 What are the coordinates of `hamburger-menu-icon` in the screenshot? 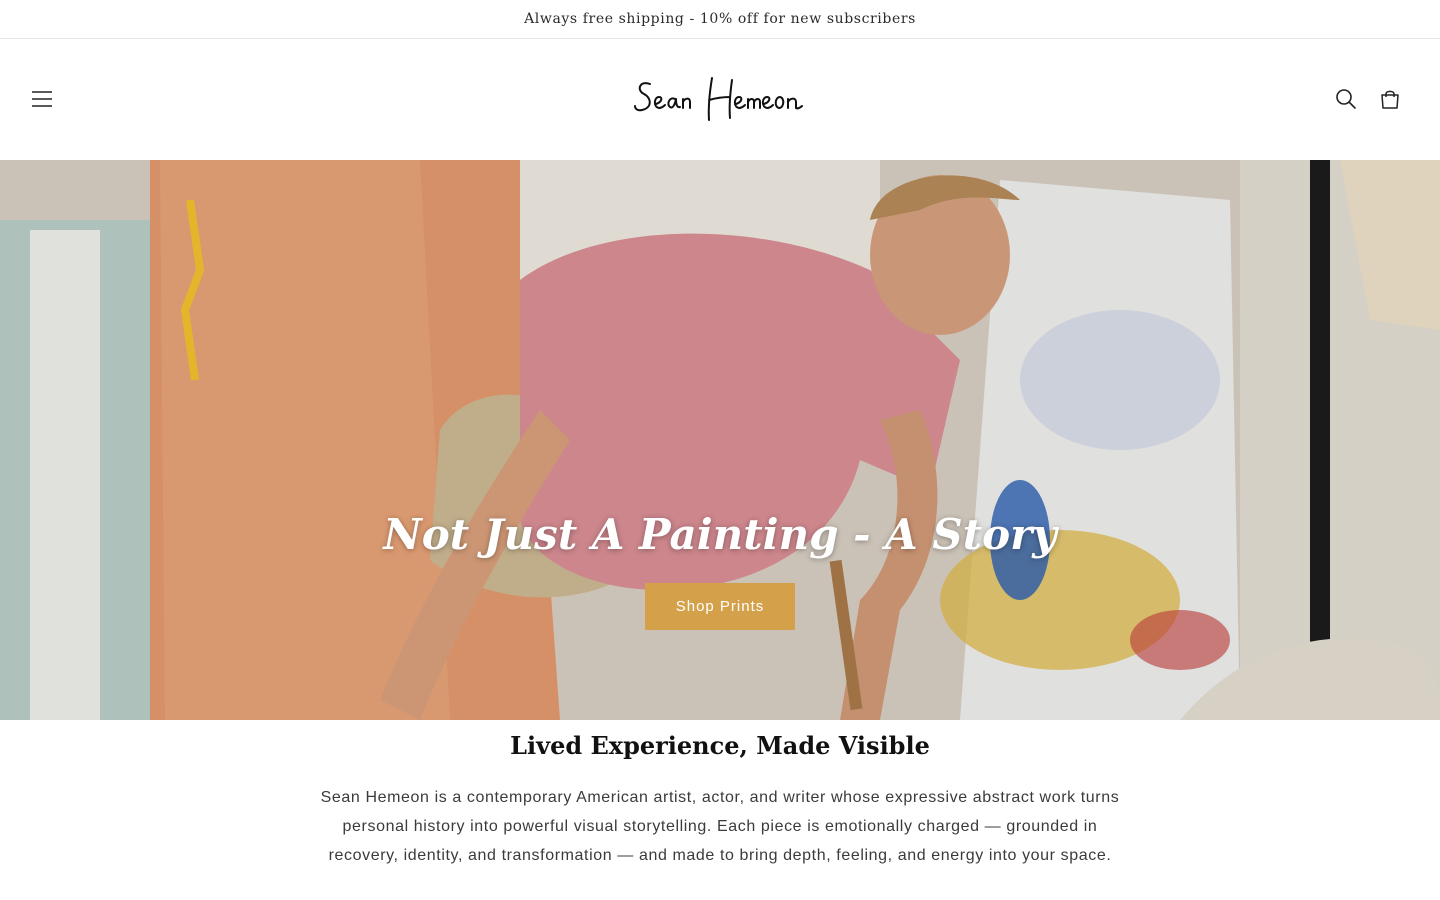 It's located at (42, 99).